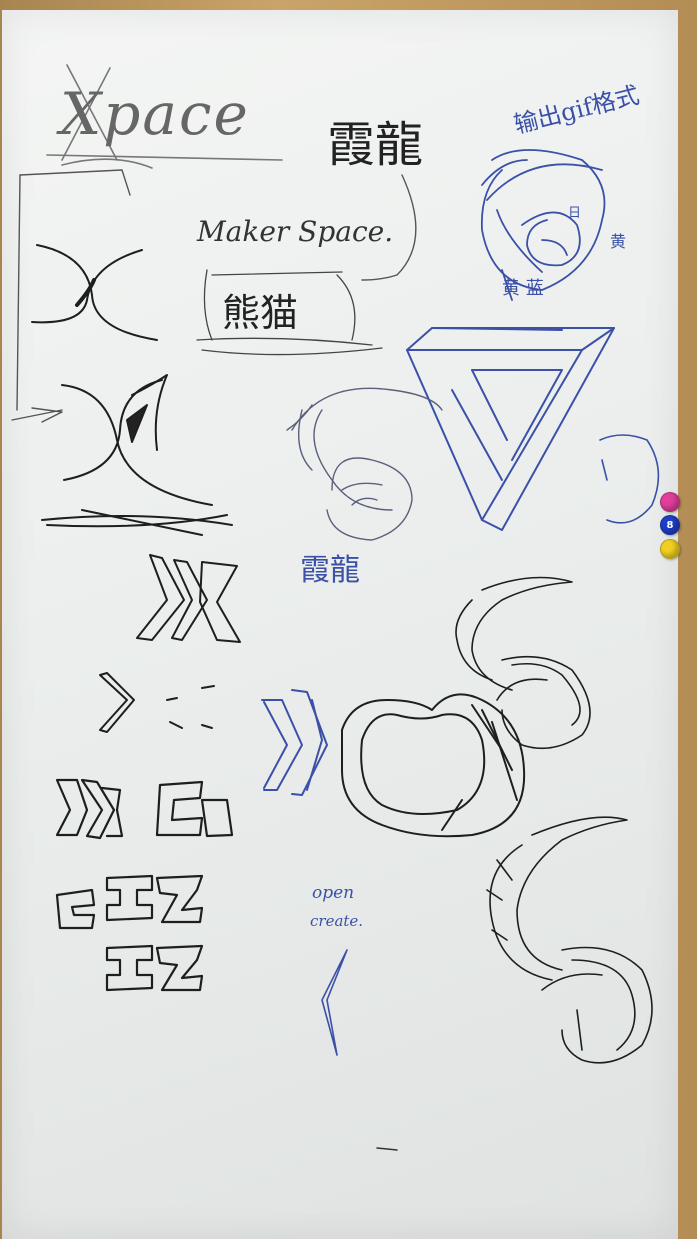  Describe the element at coordinates (144, 809) in the screenshot. I see `xc-logo-sketch` at that location.